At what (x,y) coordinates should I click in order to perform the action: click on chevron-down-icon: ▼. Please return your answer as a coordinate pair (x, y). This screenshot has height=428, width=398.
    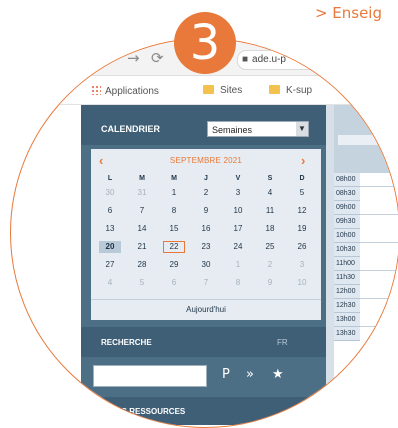
    Looking at the image, I should click on (302, 129).